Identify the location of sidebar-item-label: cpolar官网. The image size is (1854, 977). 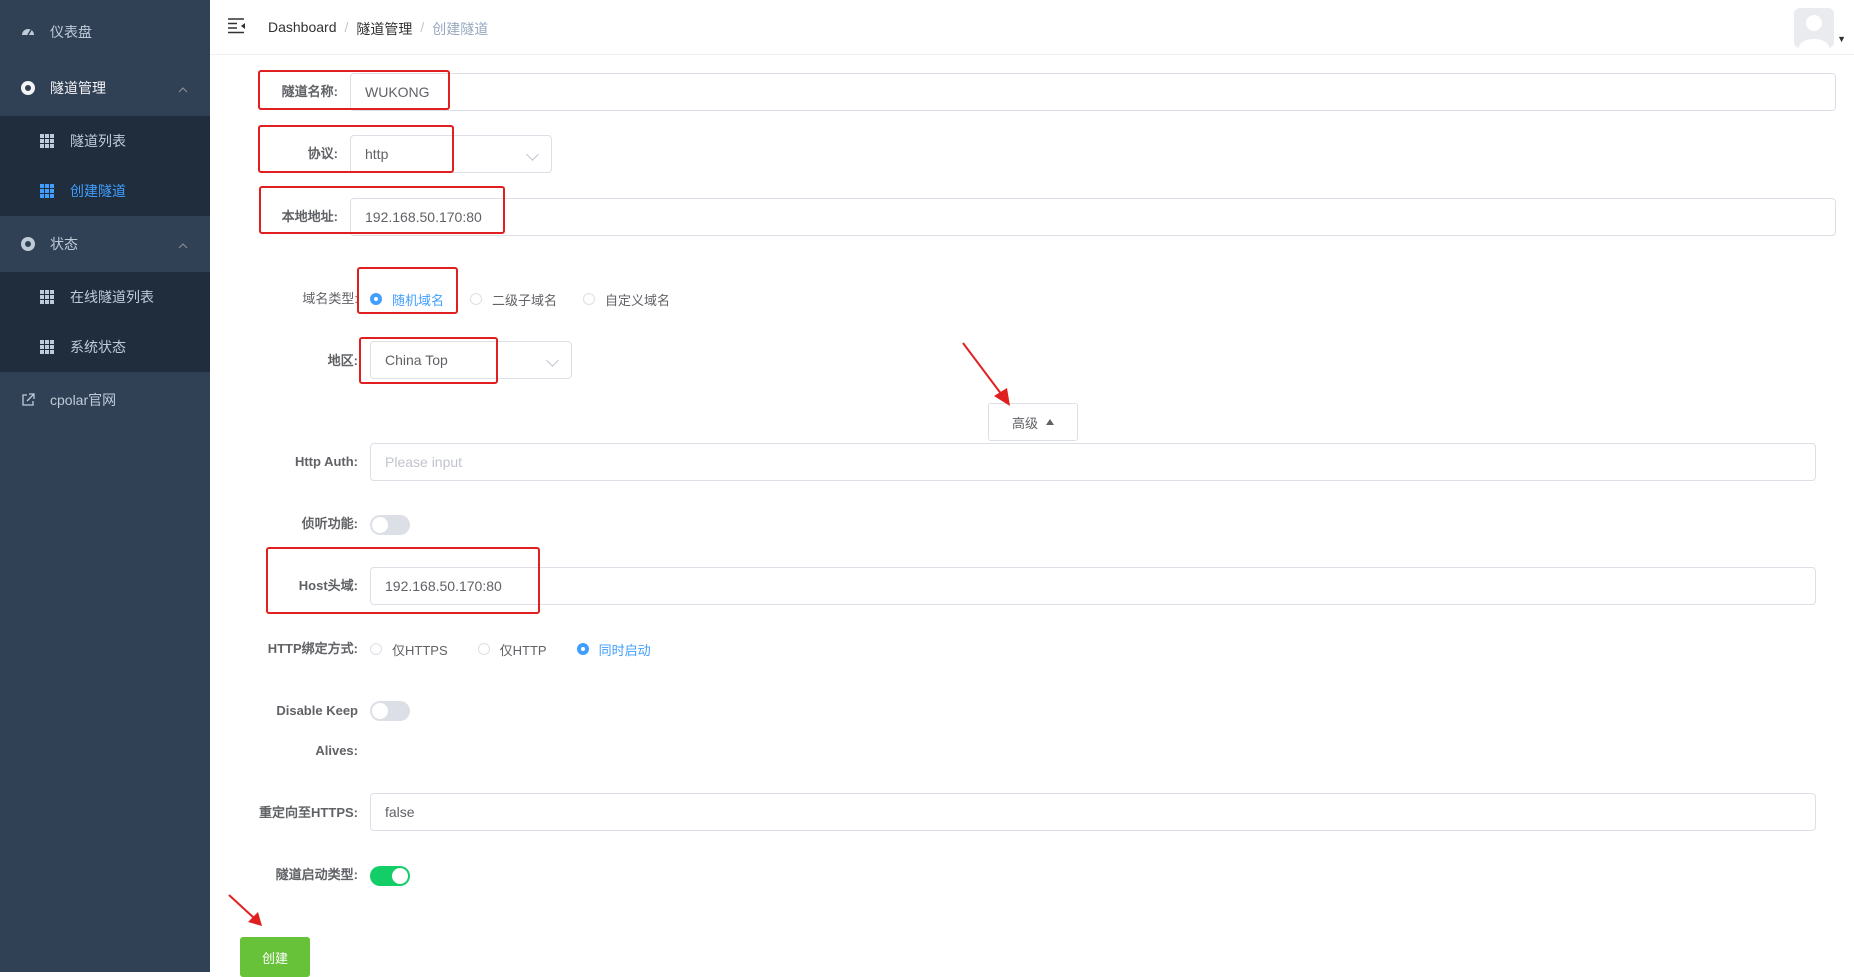
(83, 400).